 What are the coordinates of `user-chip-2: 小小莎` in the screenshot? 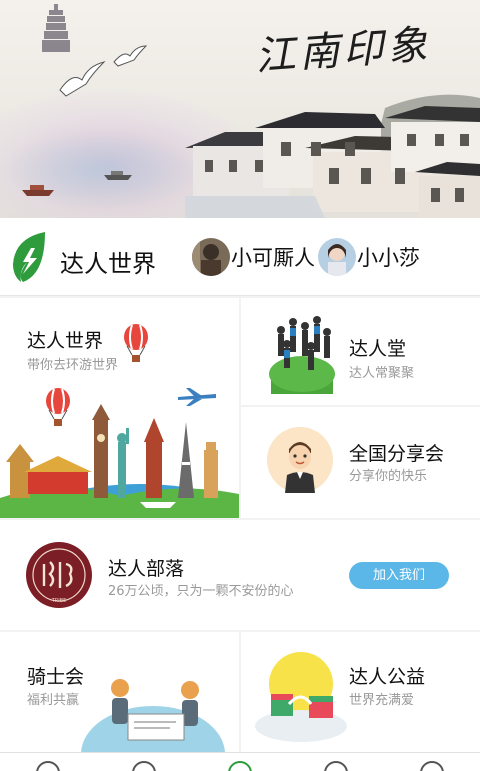 It's located at (369, 257).